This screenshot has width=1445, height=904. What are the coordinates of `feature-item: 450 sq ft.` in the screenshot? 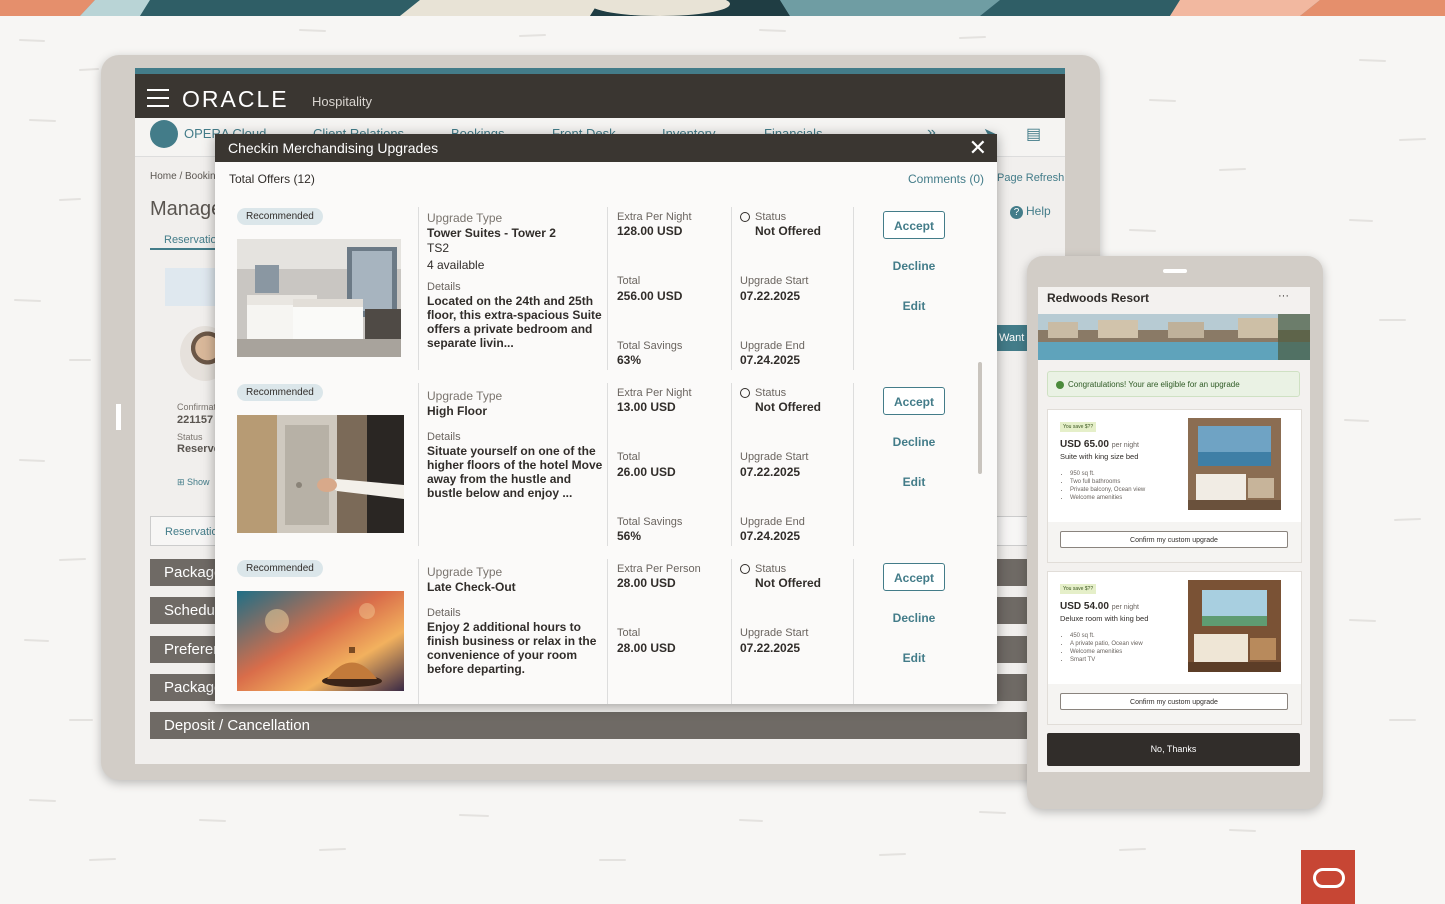 It's located at (1106, 636).